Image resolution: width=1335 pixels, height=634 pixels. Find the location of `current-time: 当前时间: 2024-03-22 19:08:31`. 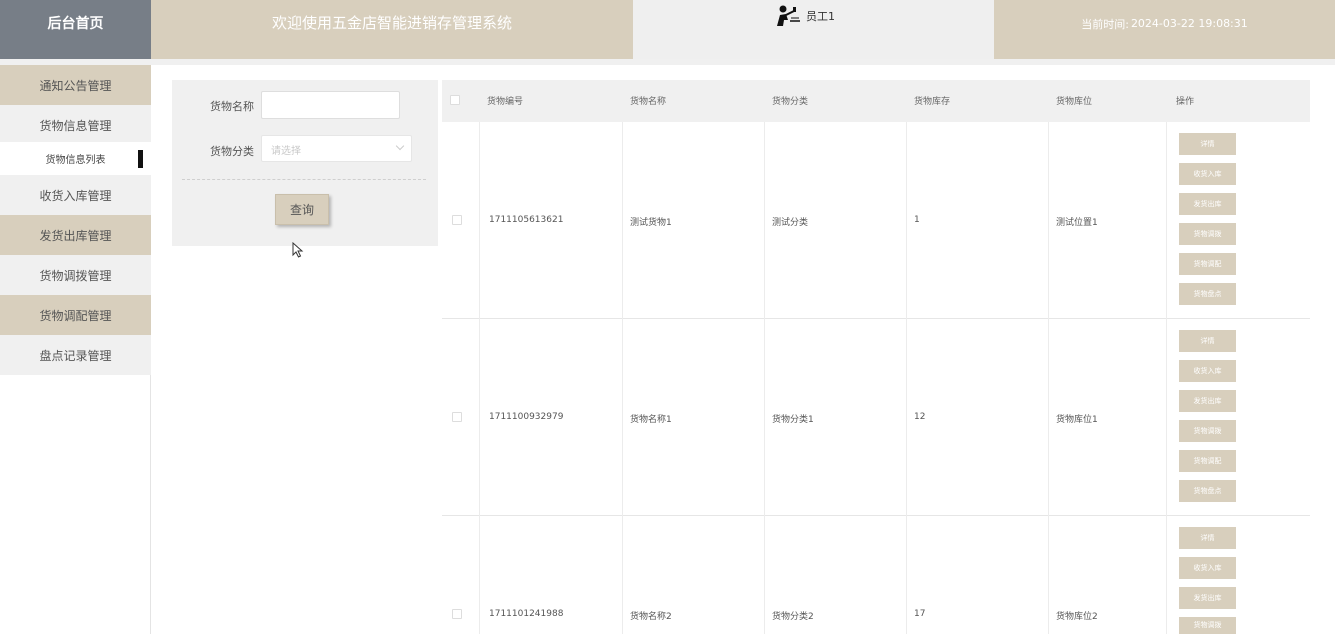

current-time: 当前时间: 2024-03-22 19:08:31 is located at coordinates (1164, 29).